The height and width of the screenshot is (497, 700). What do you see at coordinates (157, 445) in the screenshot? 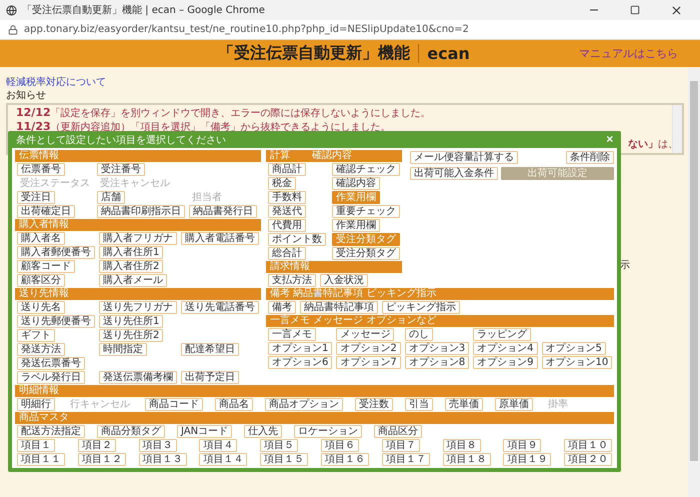
I see `field-button: 項目３` at bounding box center [157, 445].